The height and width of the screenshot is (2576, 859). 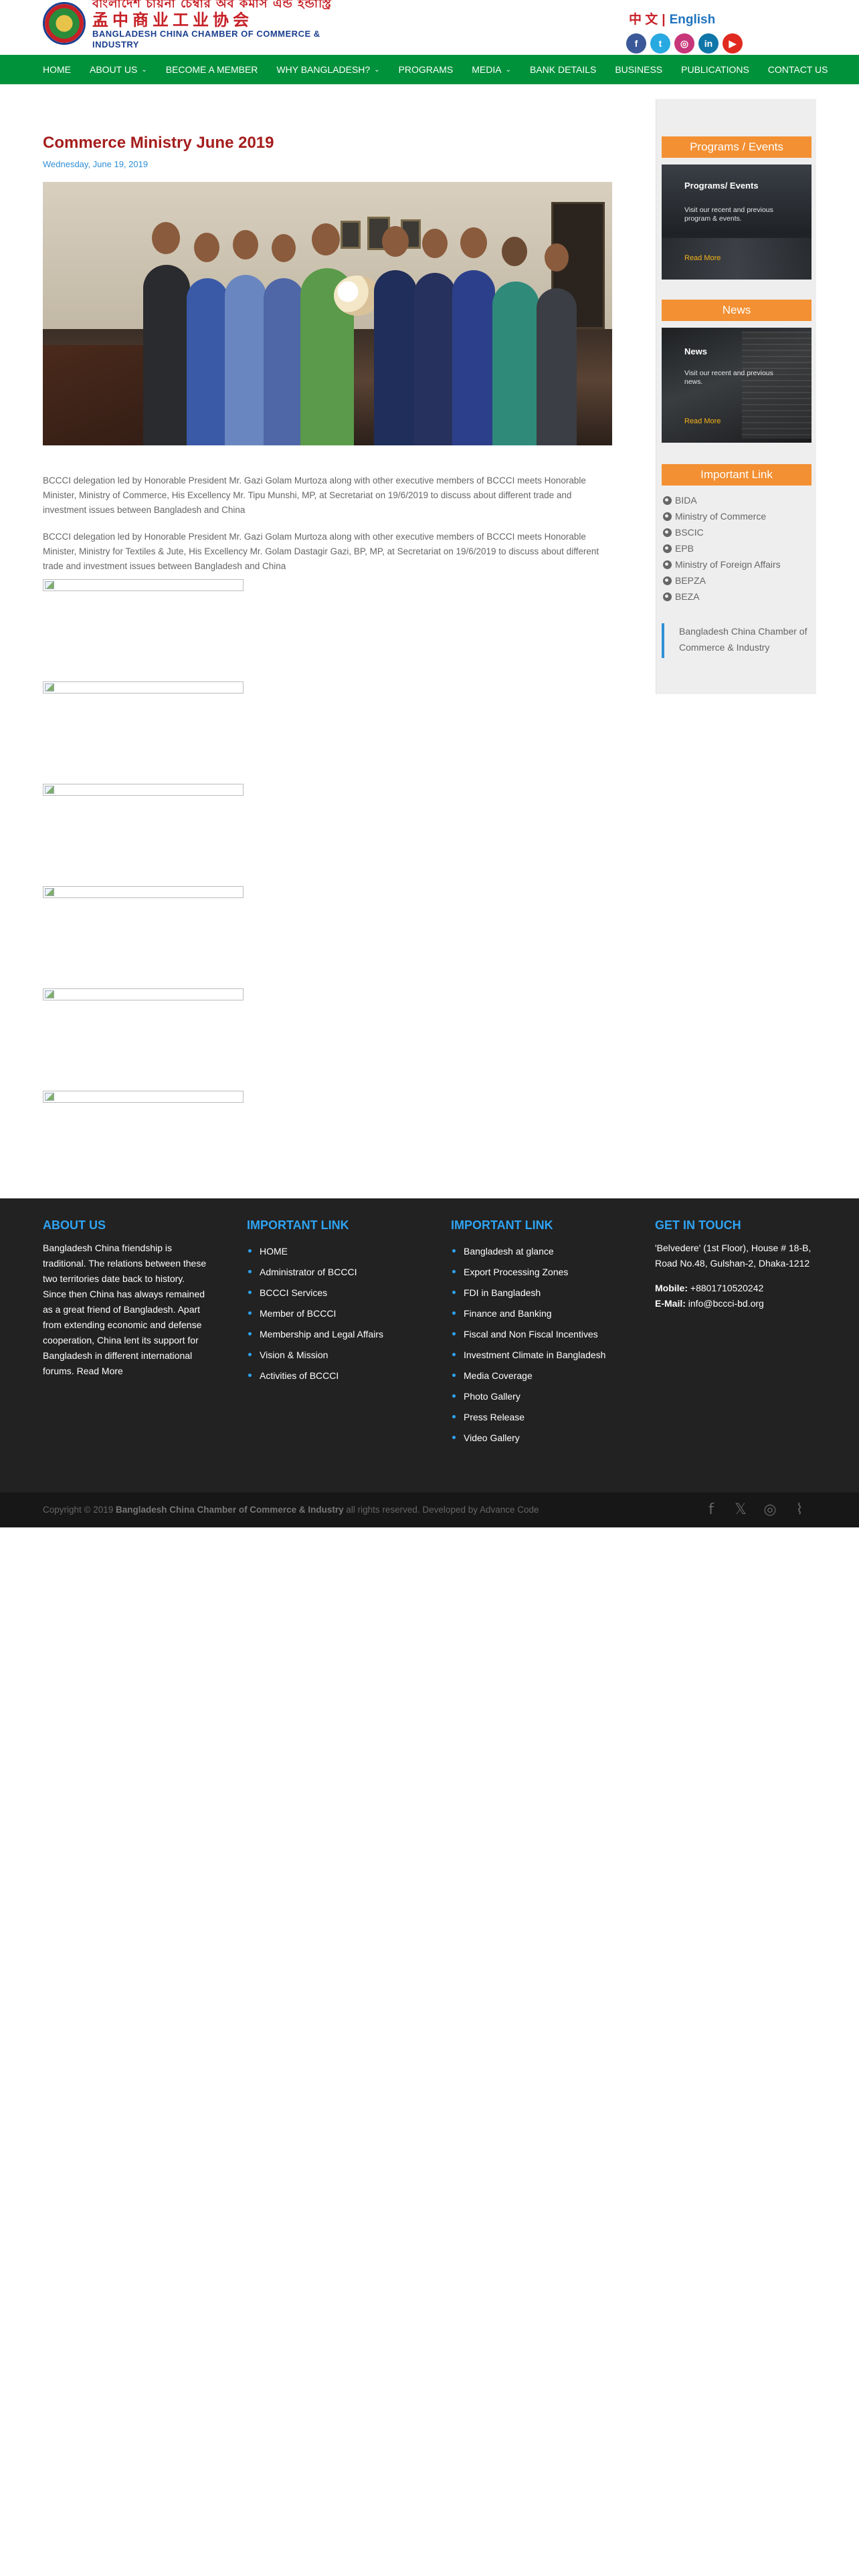 I want to click on important-link-item: BEZA, so click(x=722, y=596).